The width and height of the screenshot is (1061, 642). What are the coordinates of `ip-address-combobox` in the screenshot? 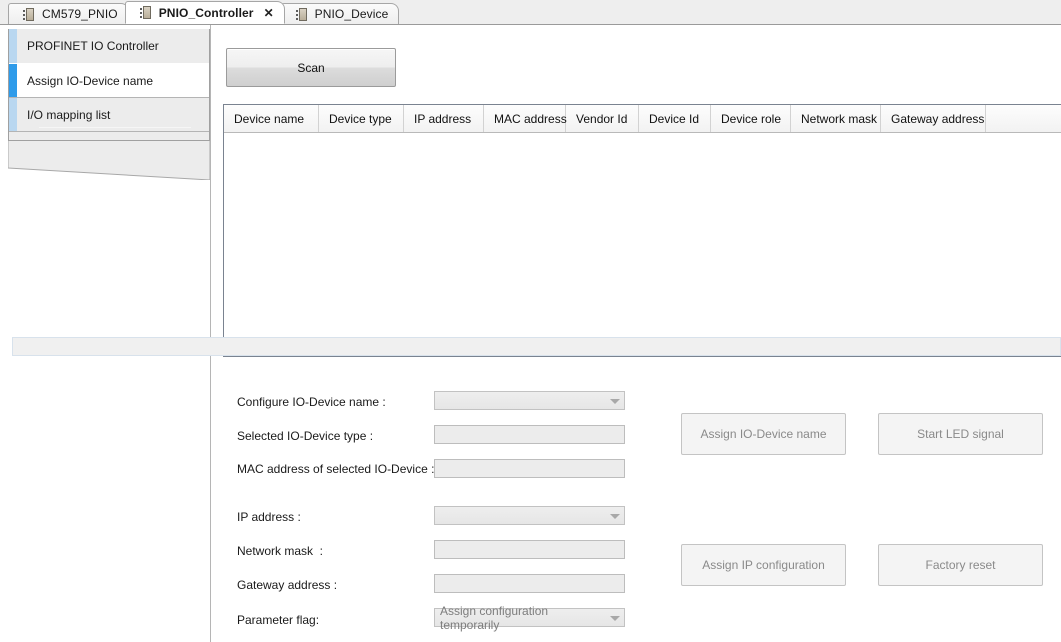 It's located at (529, 515).